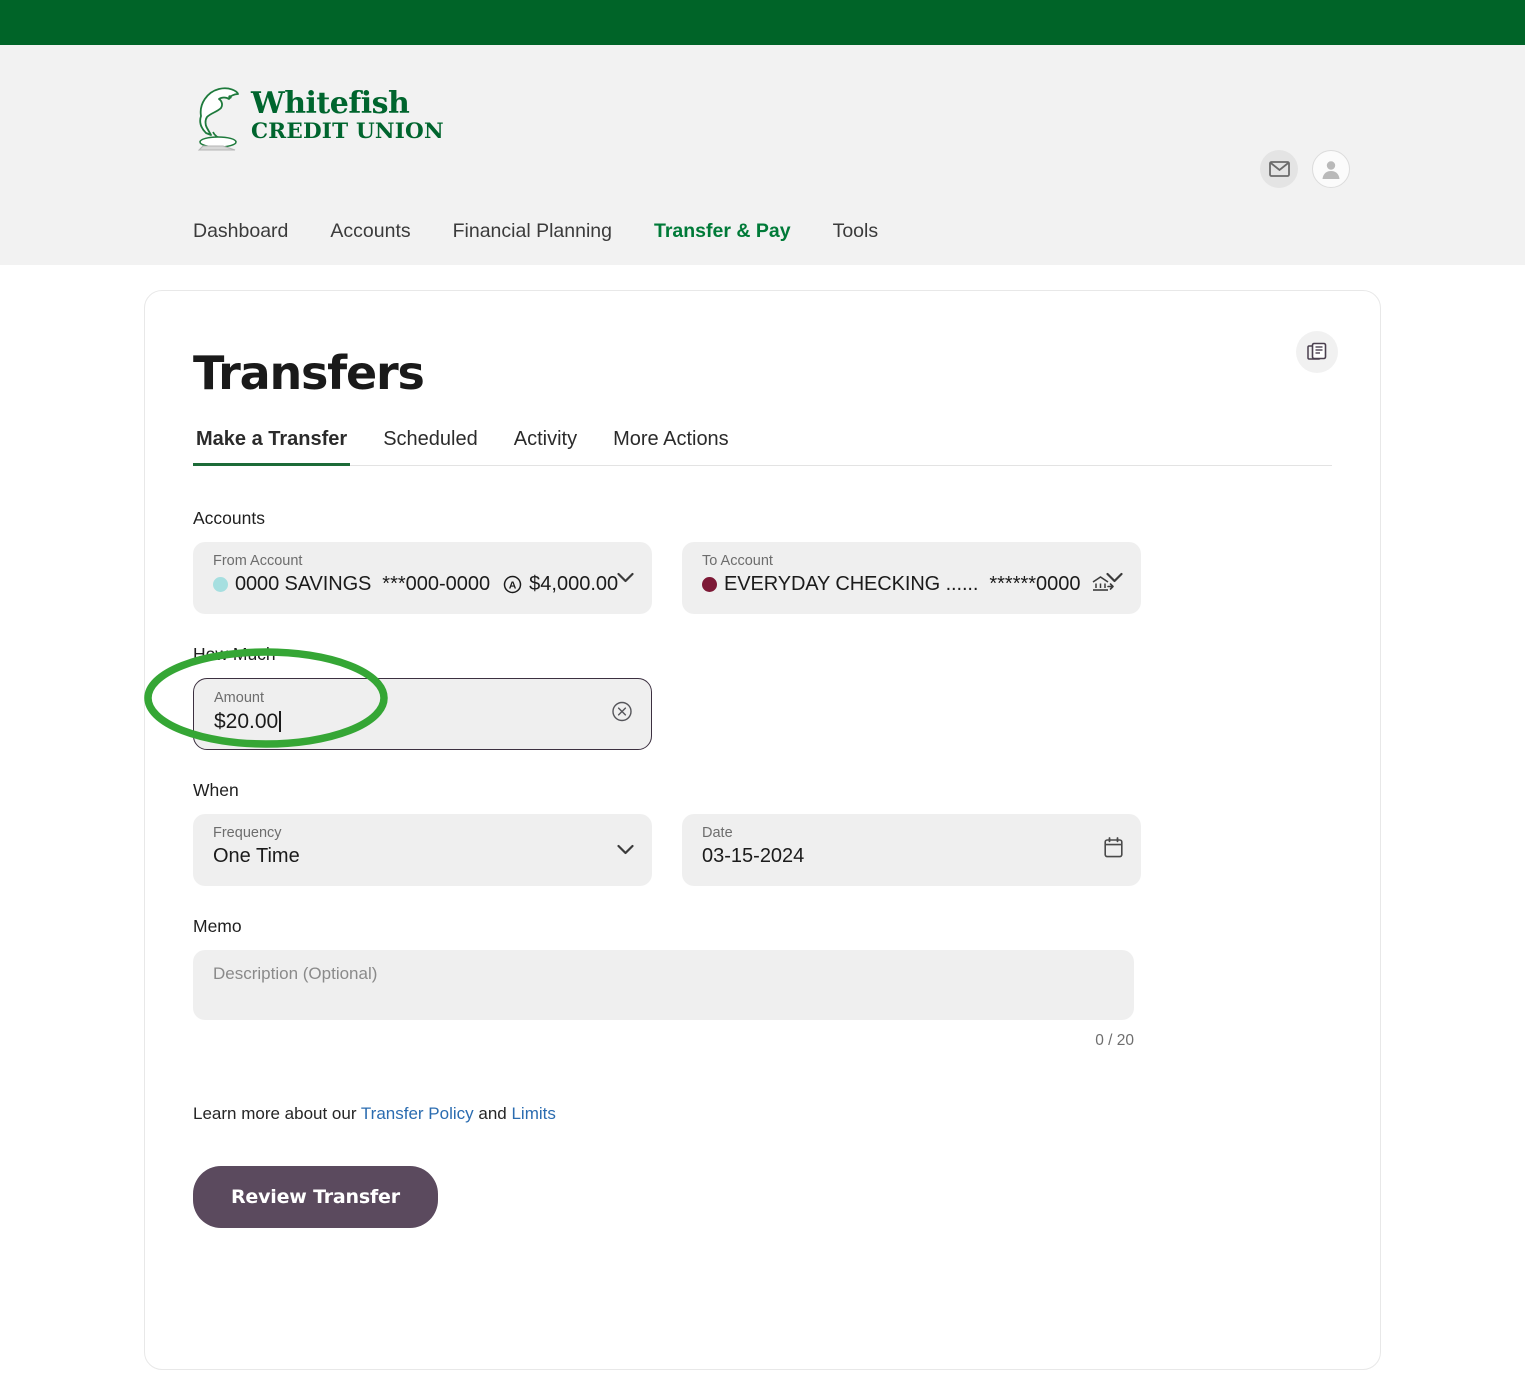  Describe the element at coordinates (574, 583) in the screenshot. I see `from-account-balance: $4,000.00` at that location.